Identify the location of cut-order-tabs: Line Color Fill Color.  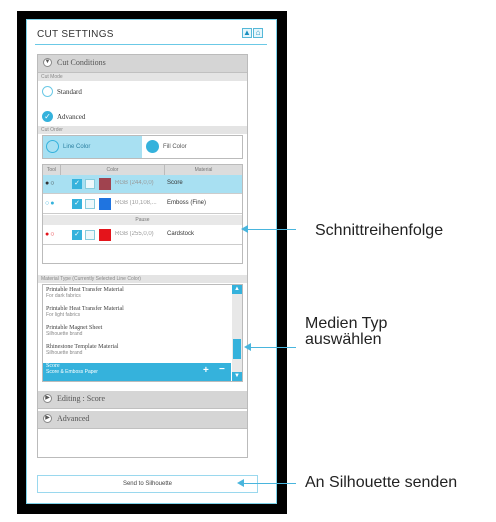
(142, 147).